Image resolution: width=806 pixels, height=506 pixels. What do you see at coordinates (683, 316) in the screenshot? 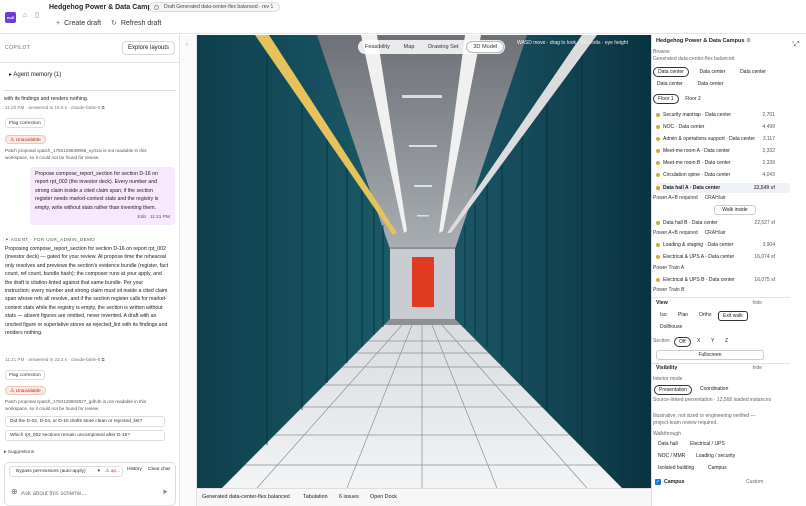
I see `view-plan-button: Plan` at bounding box center [683, 316].